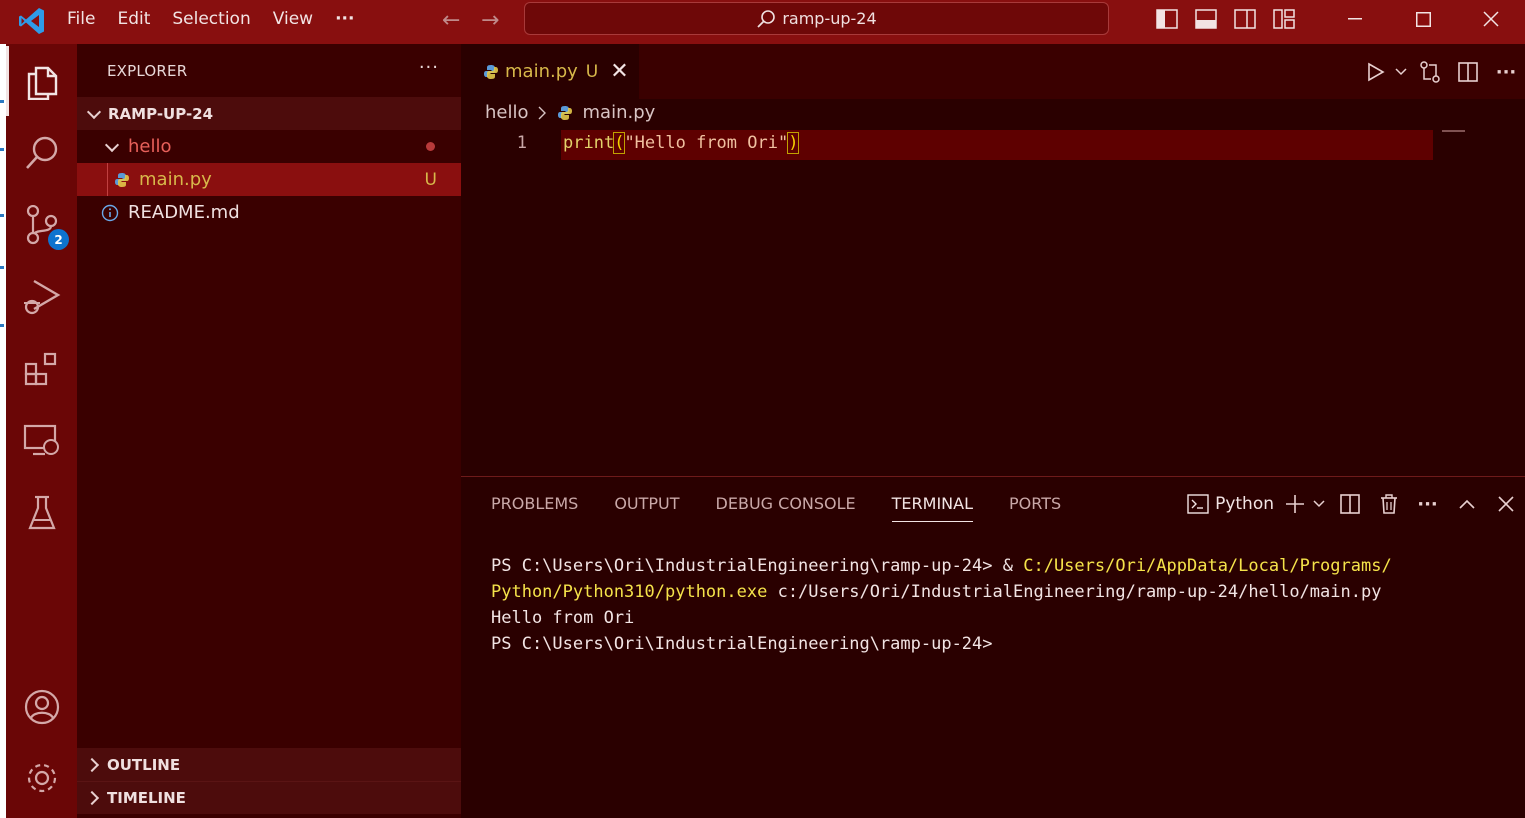 Image resolution: width=1525 pixels, height=818 pixels. What do you see at coordinates (490, 20) in the screenshot?
I see `forward-arrow-icon: →` at bounding box center [490, 20].